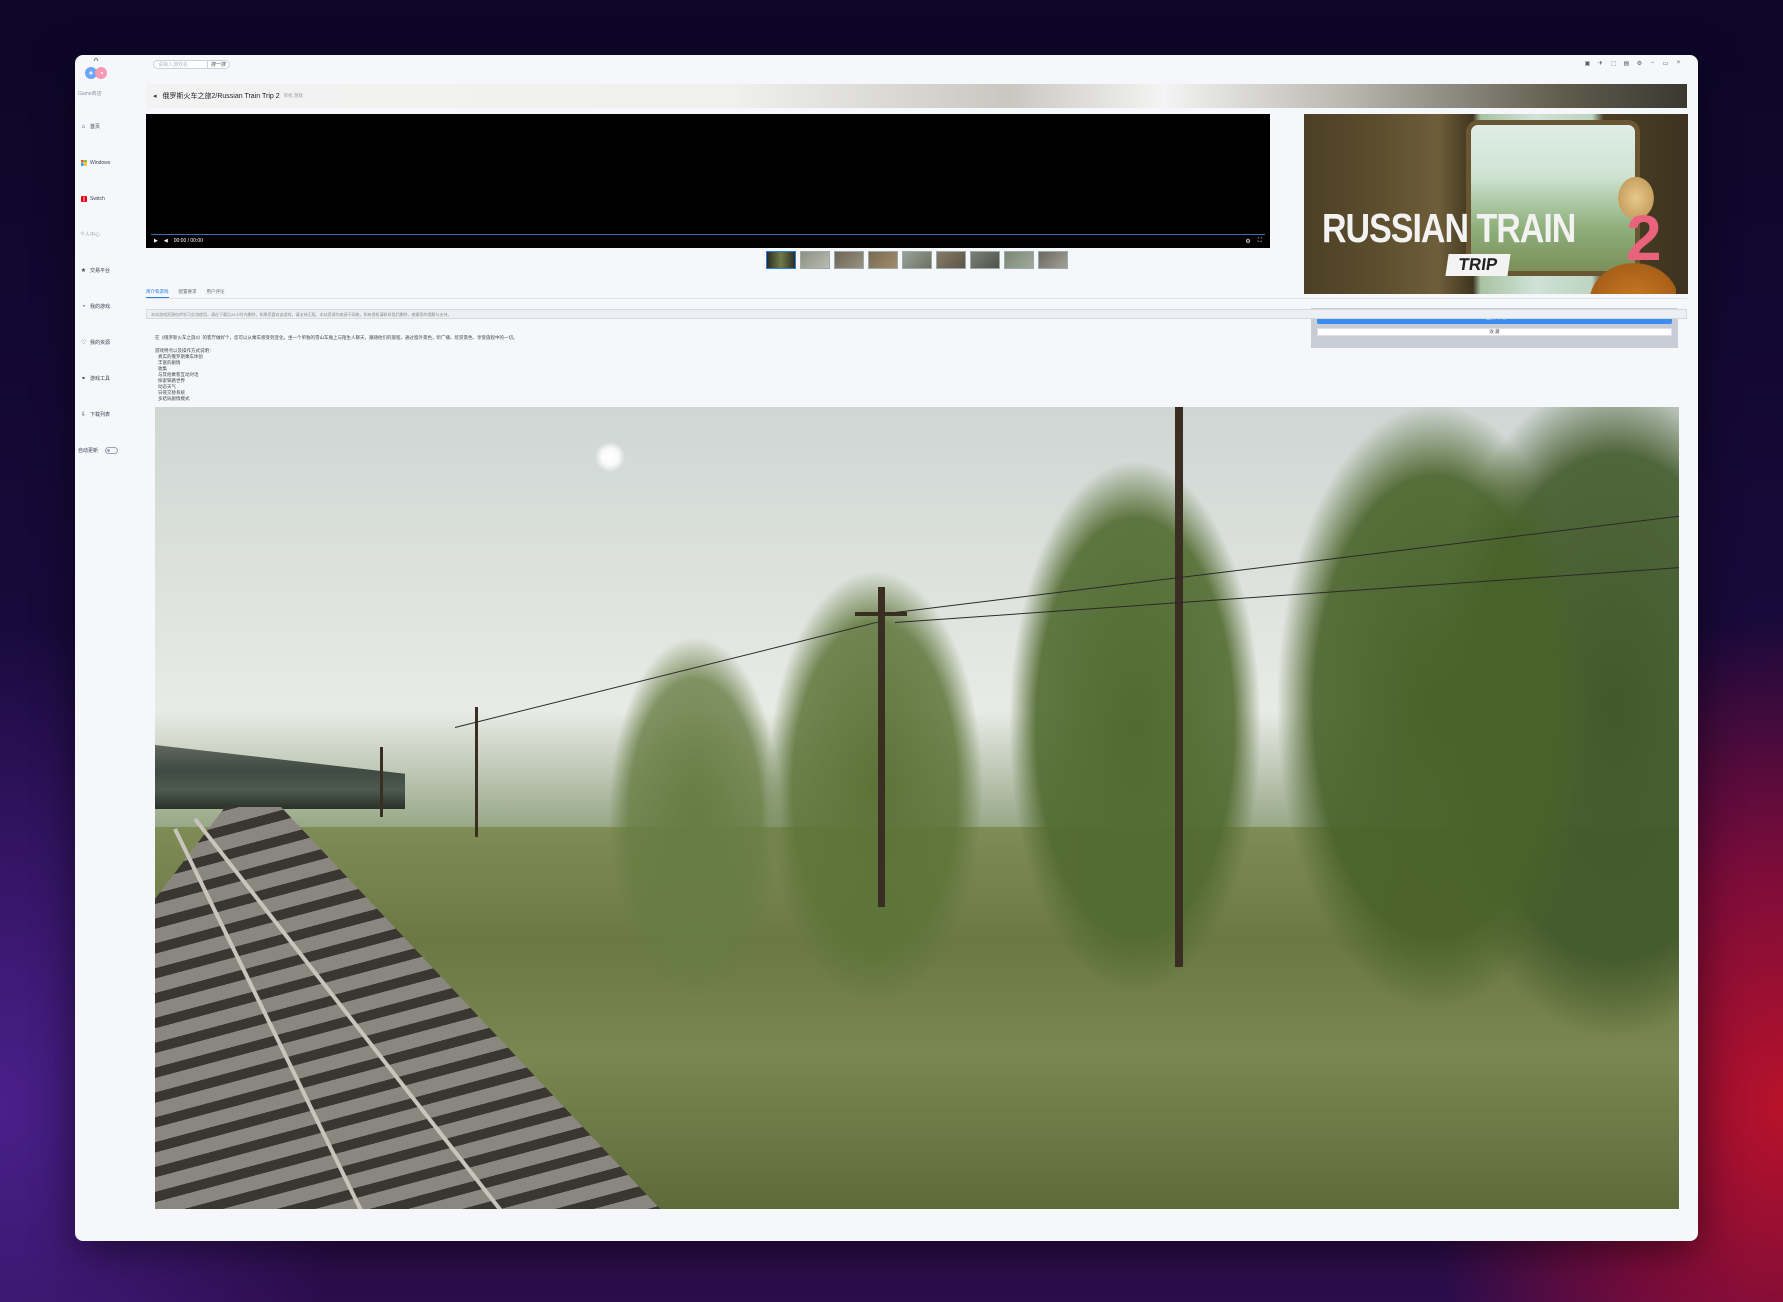  I want to click on sidebar-item-tools: ⚭ 游戏工具, so click(95, 379).